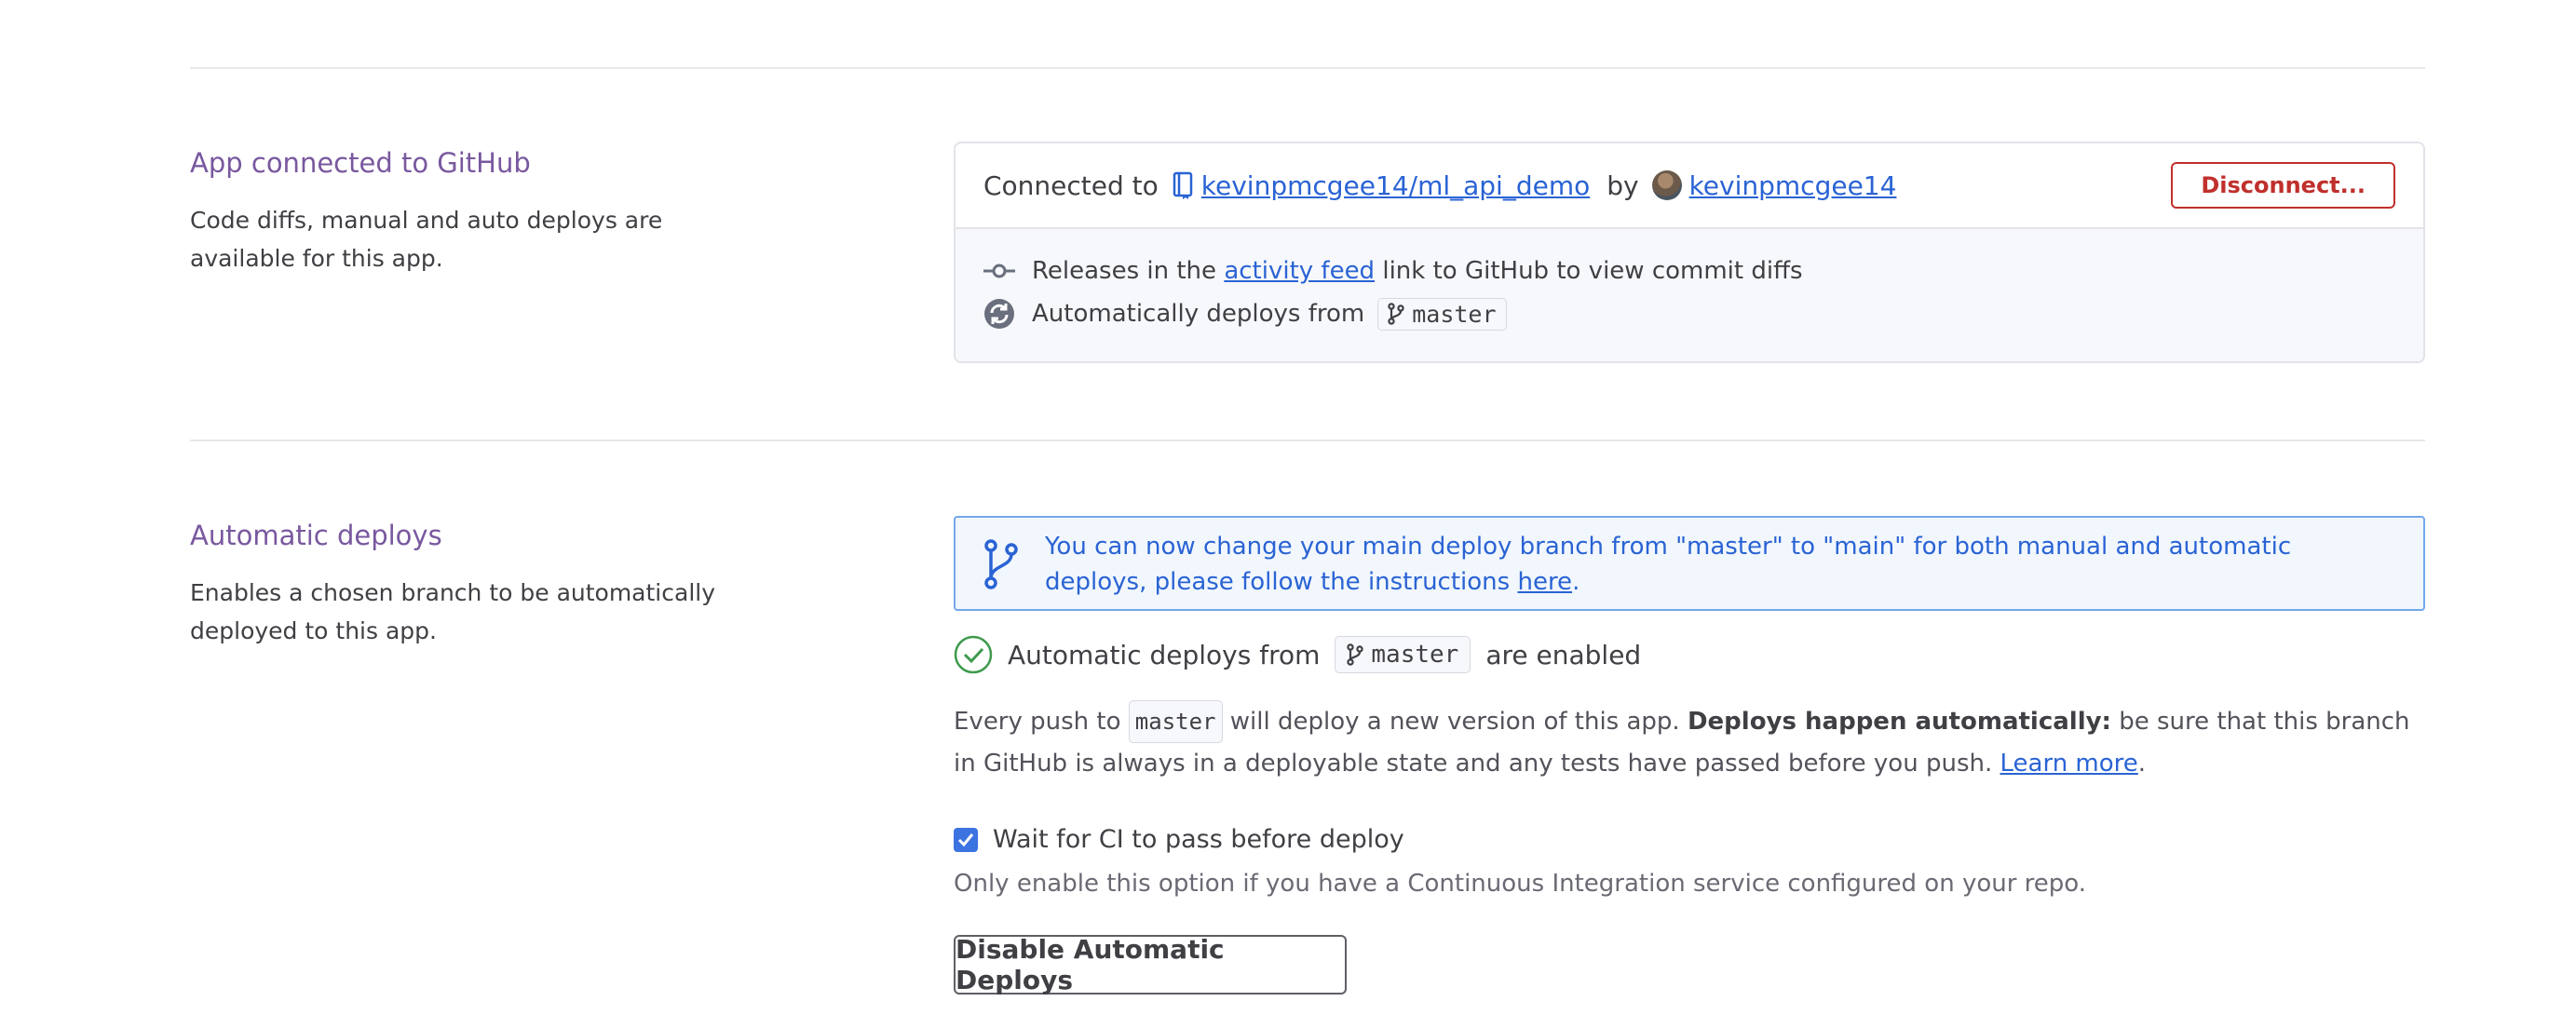 This screenshot has height=1015, width=2576. Describe the element at coordinates (1454, 722) in the screenshot. I see `para-text: will deploy a new version of this app.` at that location.